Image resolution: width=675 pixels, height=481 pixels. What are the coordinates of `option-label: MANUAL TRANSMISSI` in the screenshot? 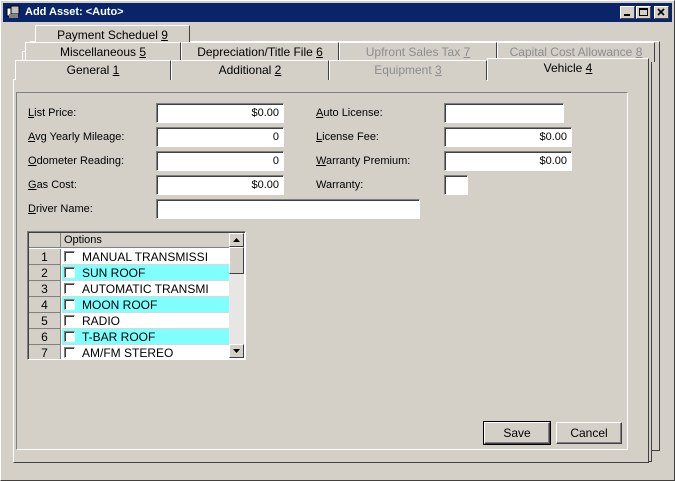 It's located at (145, 257).